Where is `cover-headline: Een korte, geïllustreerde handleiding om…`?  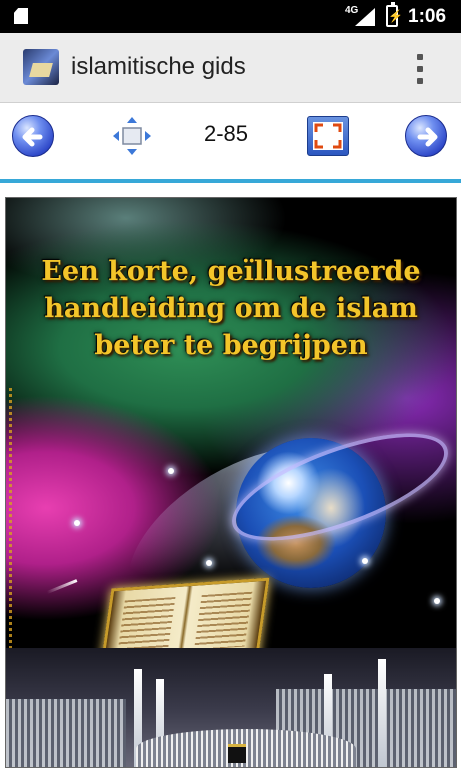
cover-headline: Een korte, geïllustreerde handleiding om… is located at coordinates (231, 308).